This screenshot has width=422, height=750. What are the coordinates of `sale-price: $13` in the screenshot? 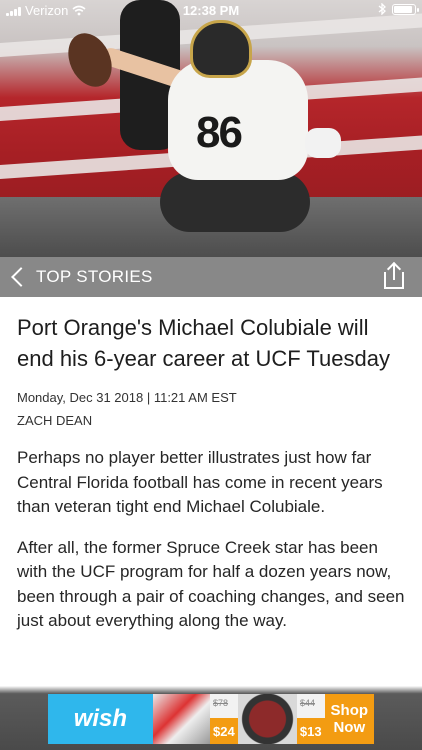 It's located at (310, 731).